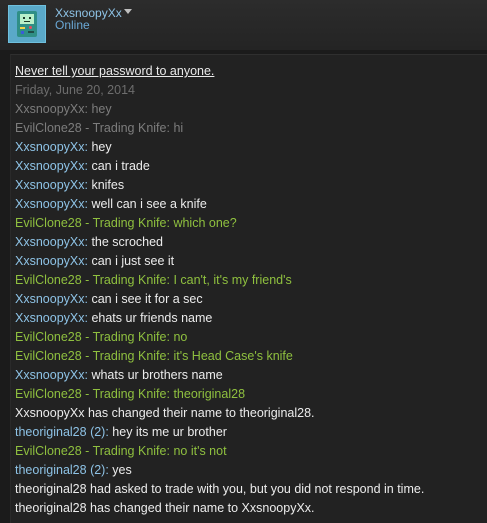 The image size is (487, 523). I want to click on message-text: hey its me ur brother, so click(169, 432).